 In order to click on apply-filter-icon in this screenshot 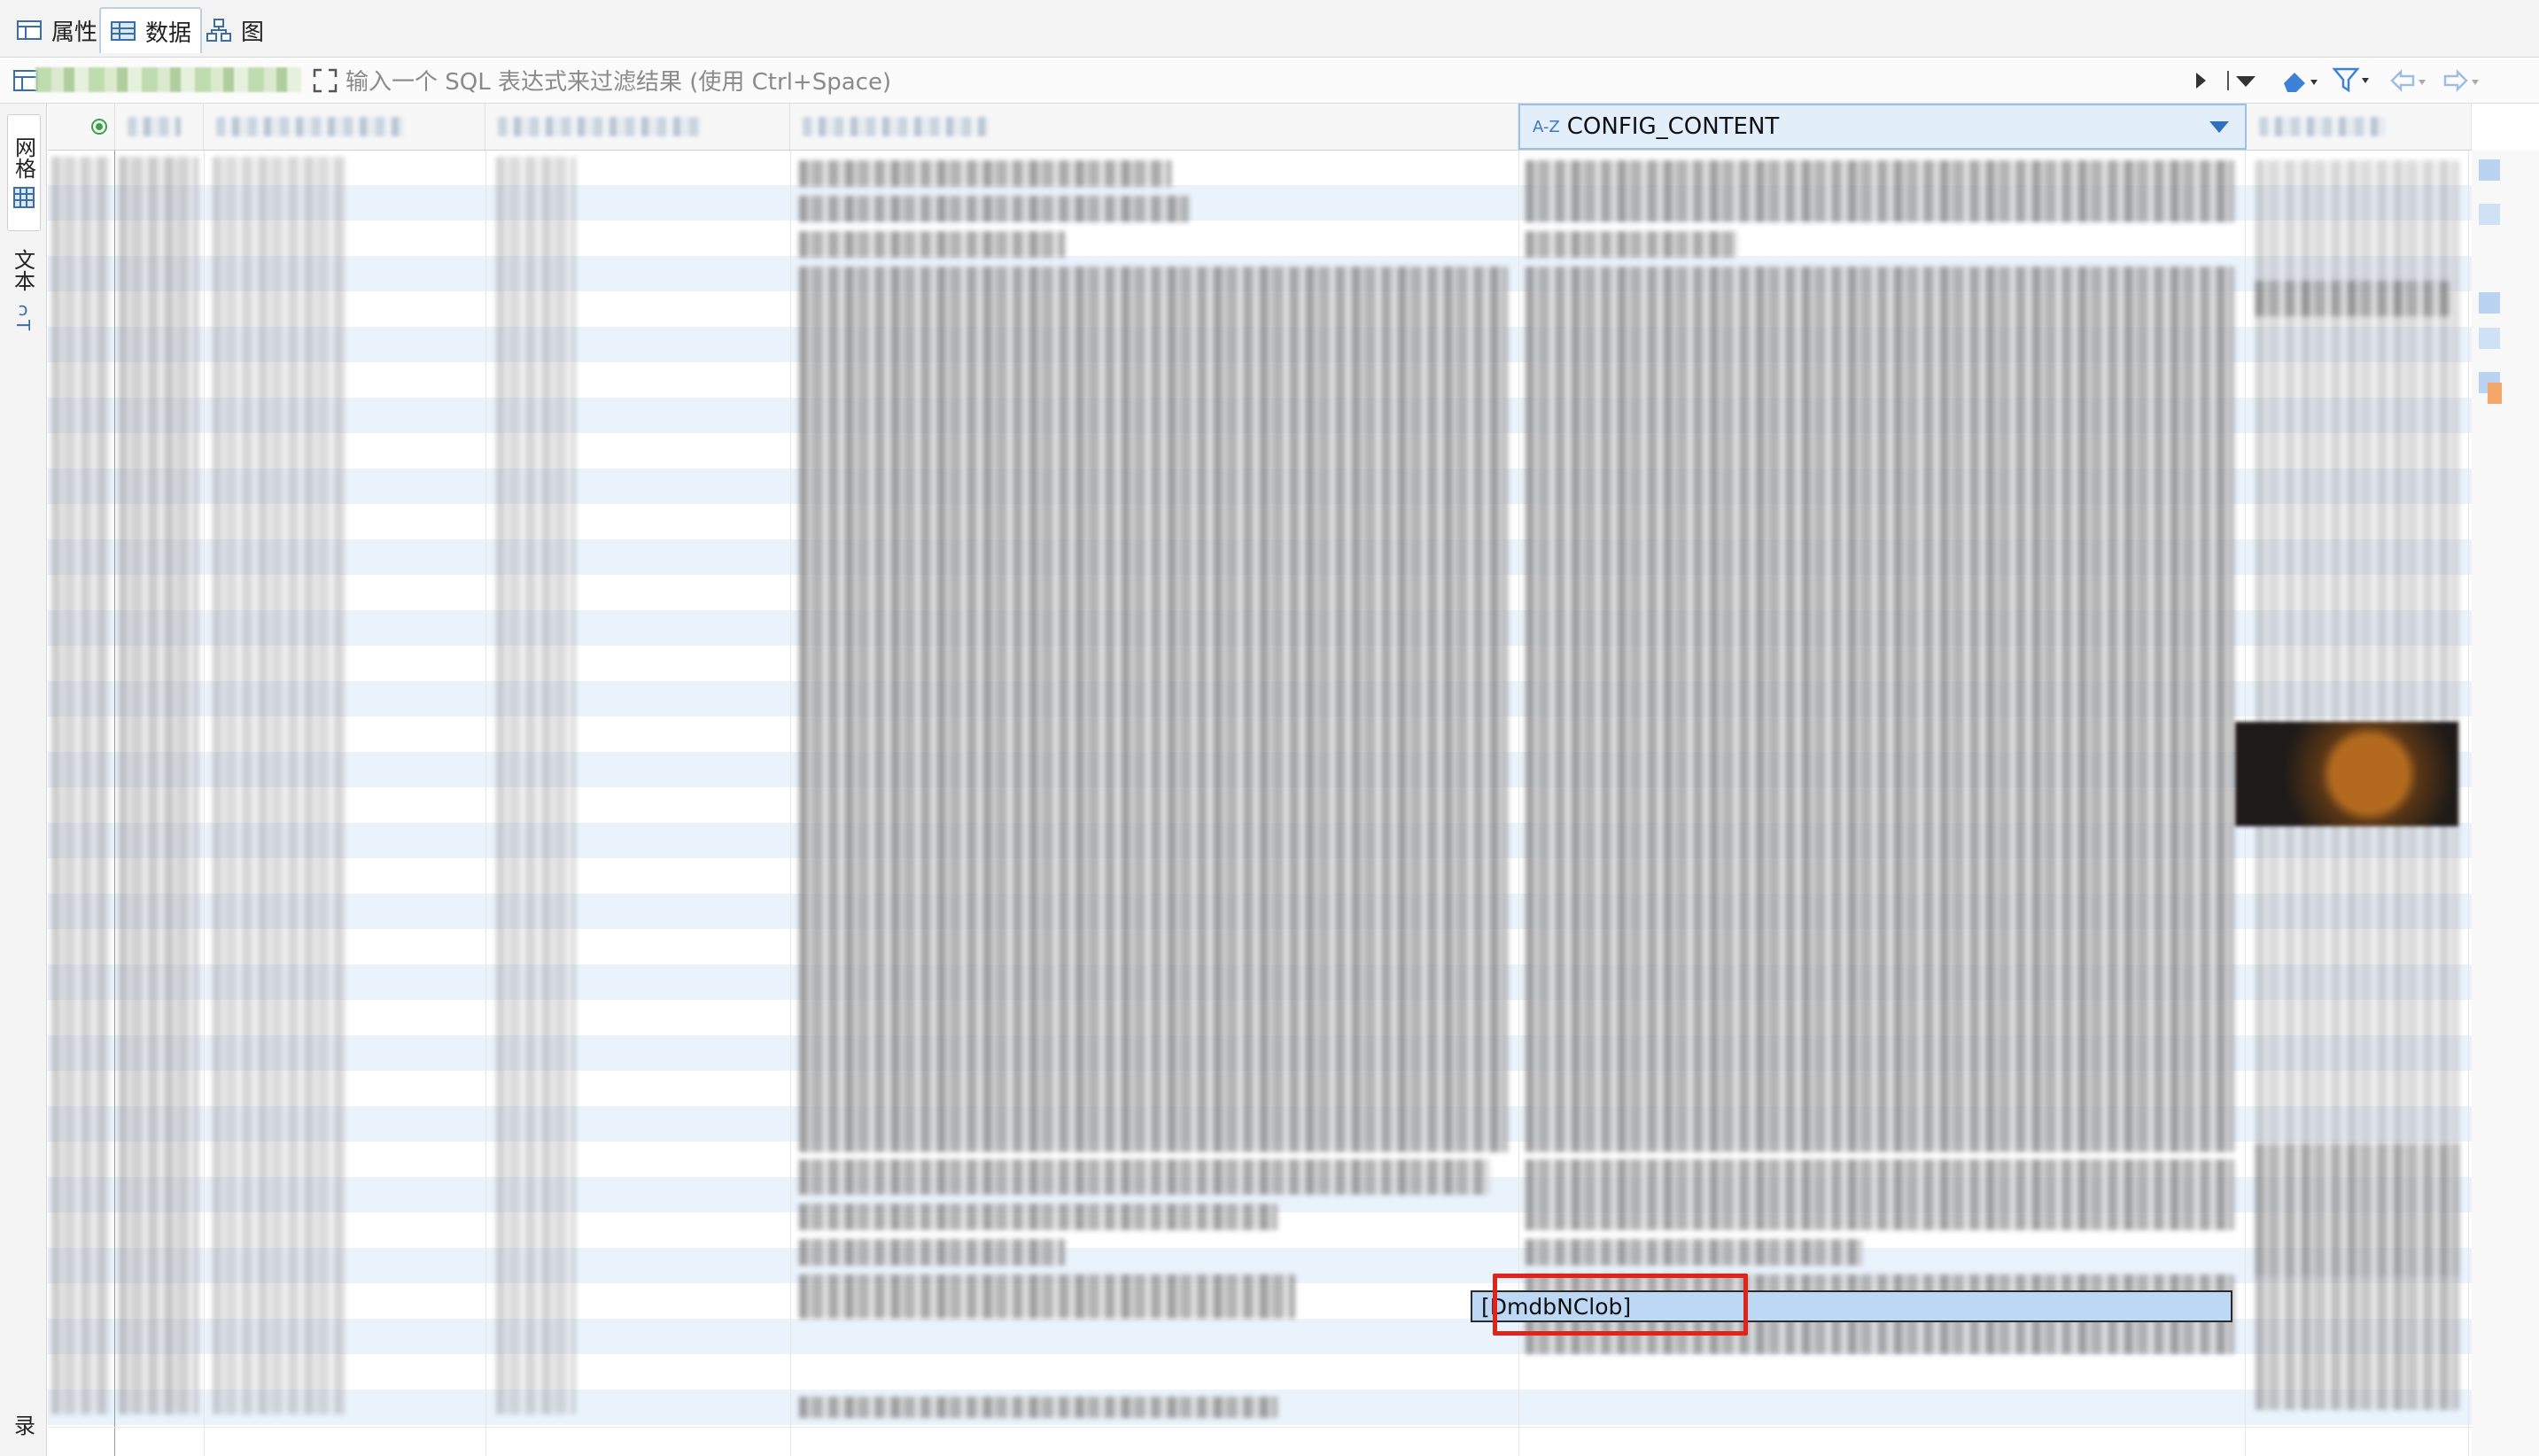, I will do `click(2200, 80)`.